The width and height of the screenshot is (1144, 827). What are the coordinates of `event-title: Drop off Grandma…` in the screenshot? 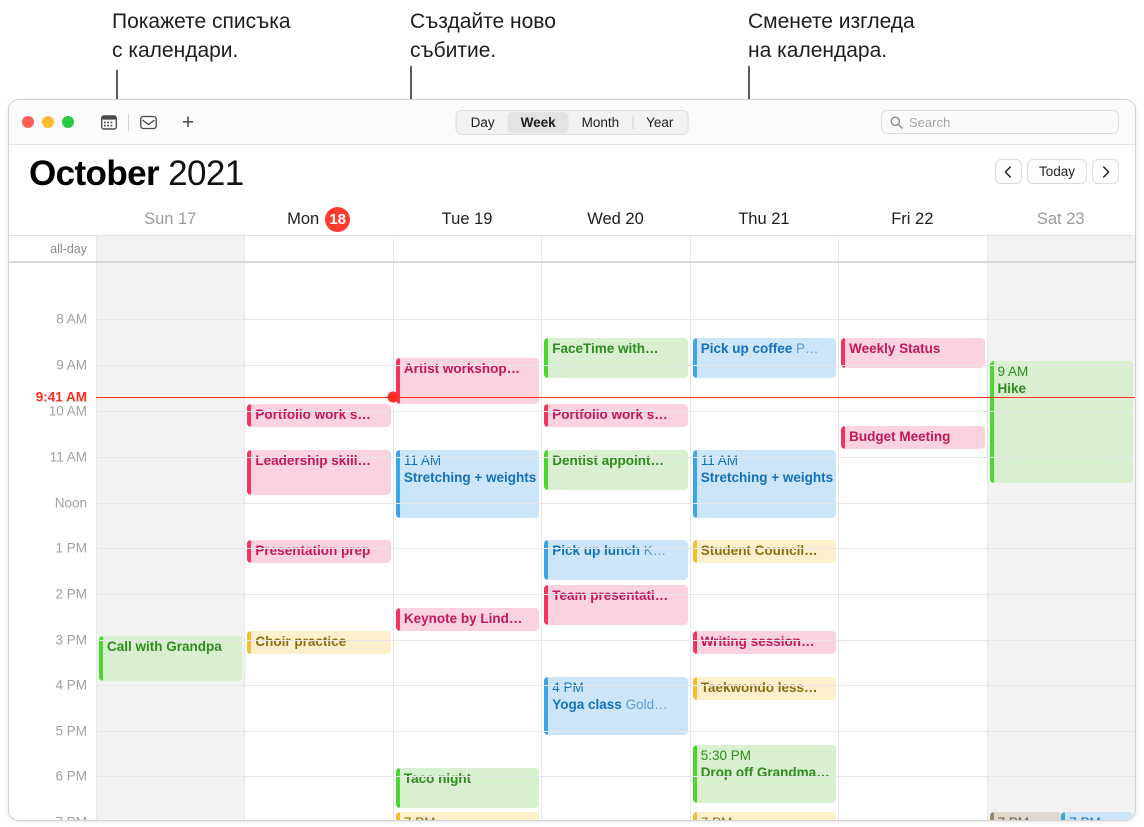 It's located at (765, 773).